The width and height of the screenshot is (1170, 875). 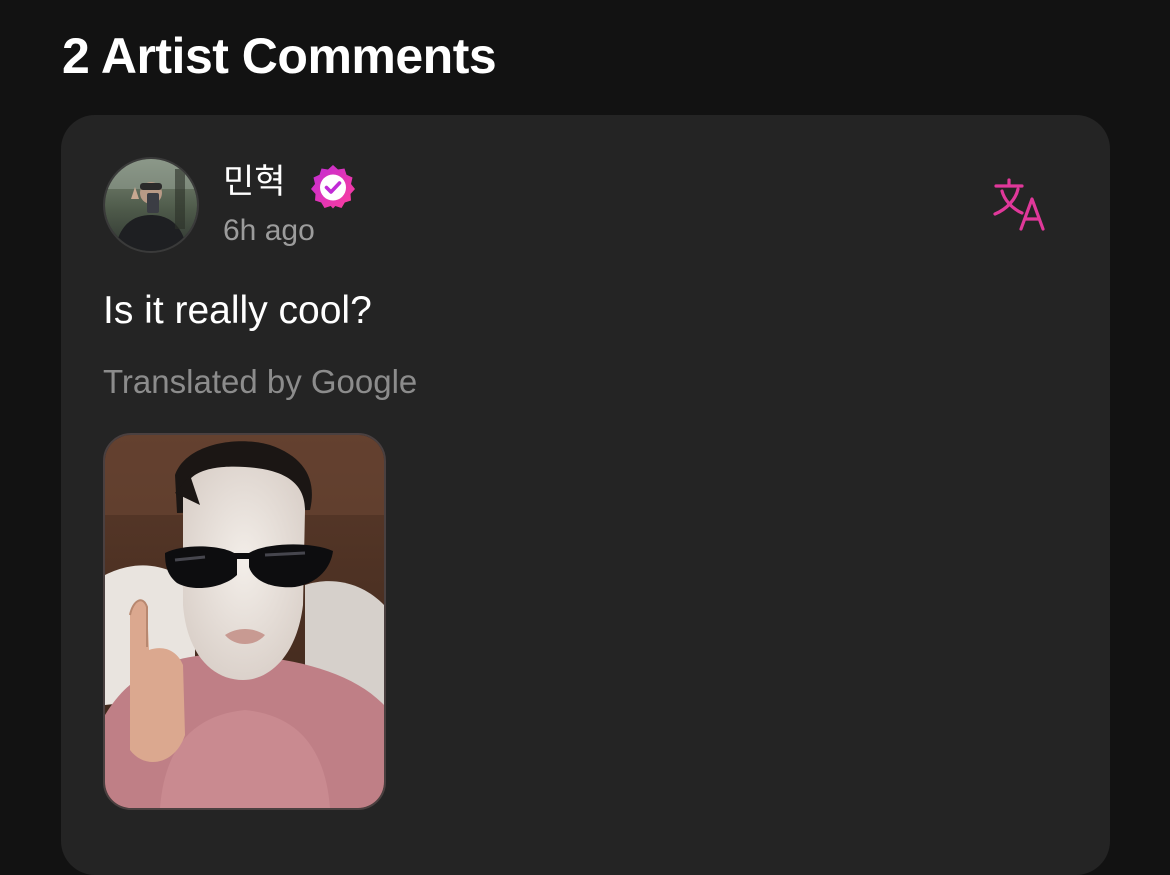 I want to click on selfie-image, so click(x=244, y=621).